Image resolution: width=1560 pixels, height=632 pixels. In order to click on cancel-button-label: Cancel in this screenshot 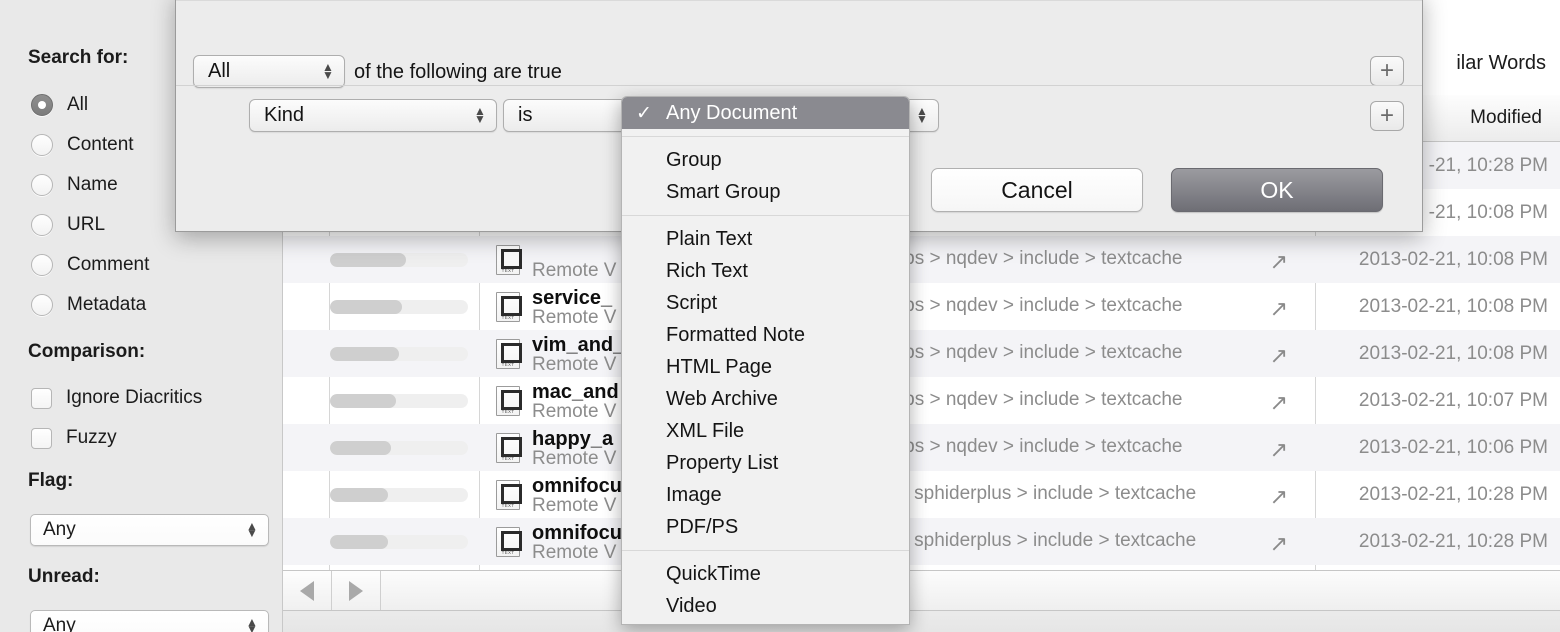, I will do `click(1037, 189)`.